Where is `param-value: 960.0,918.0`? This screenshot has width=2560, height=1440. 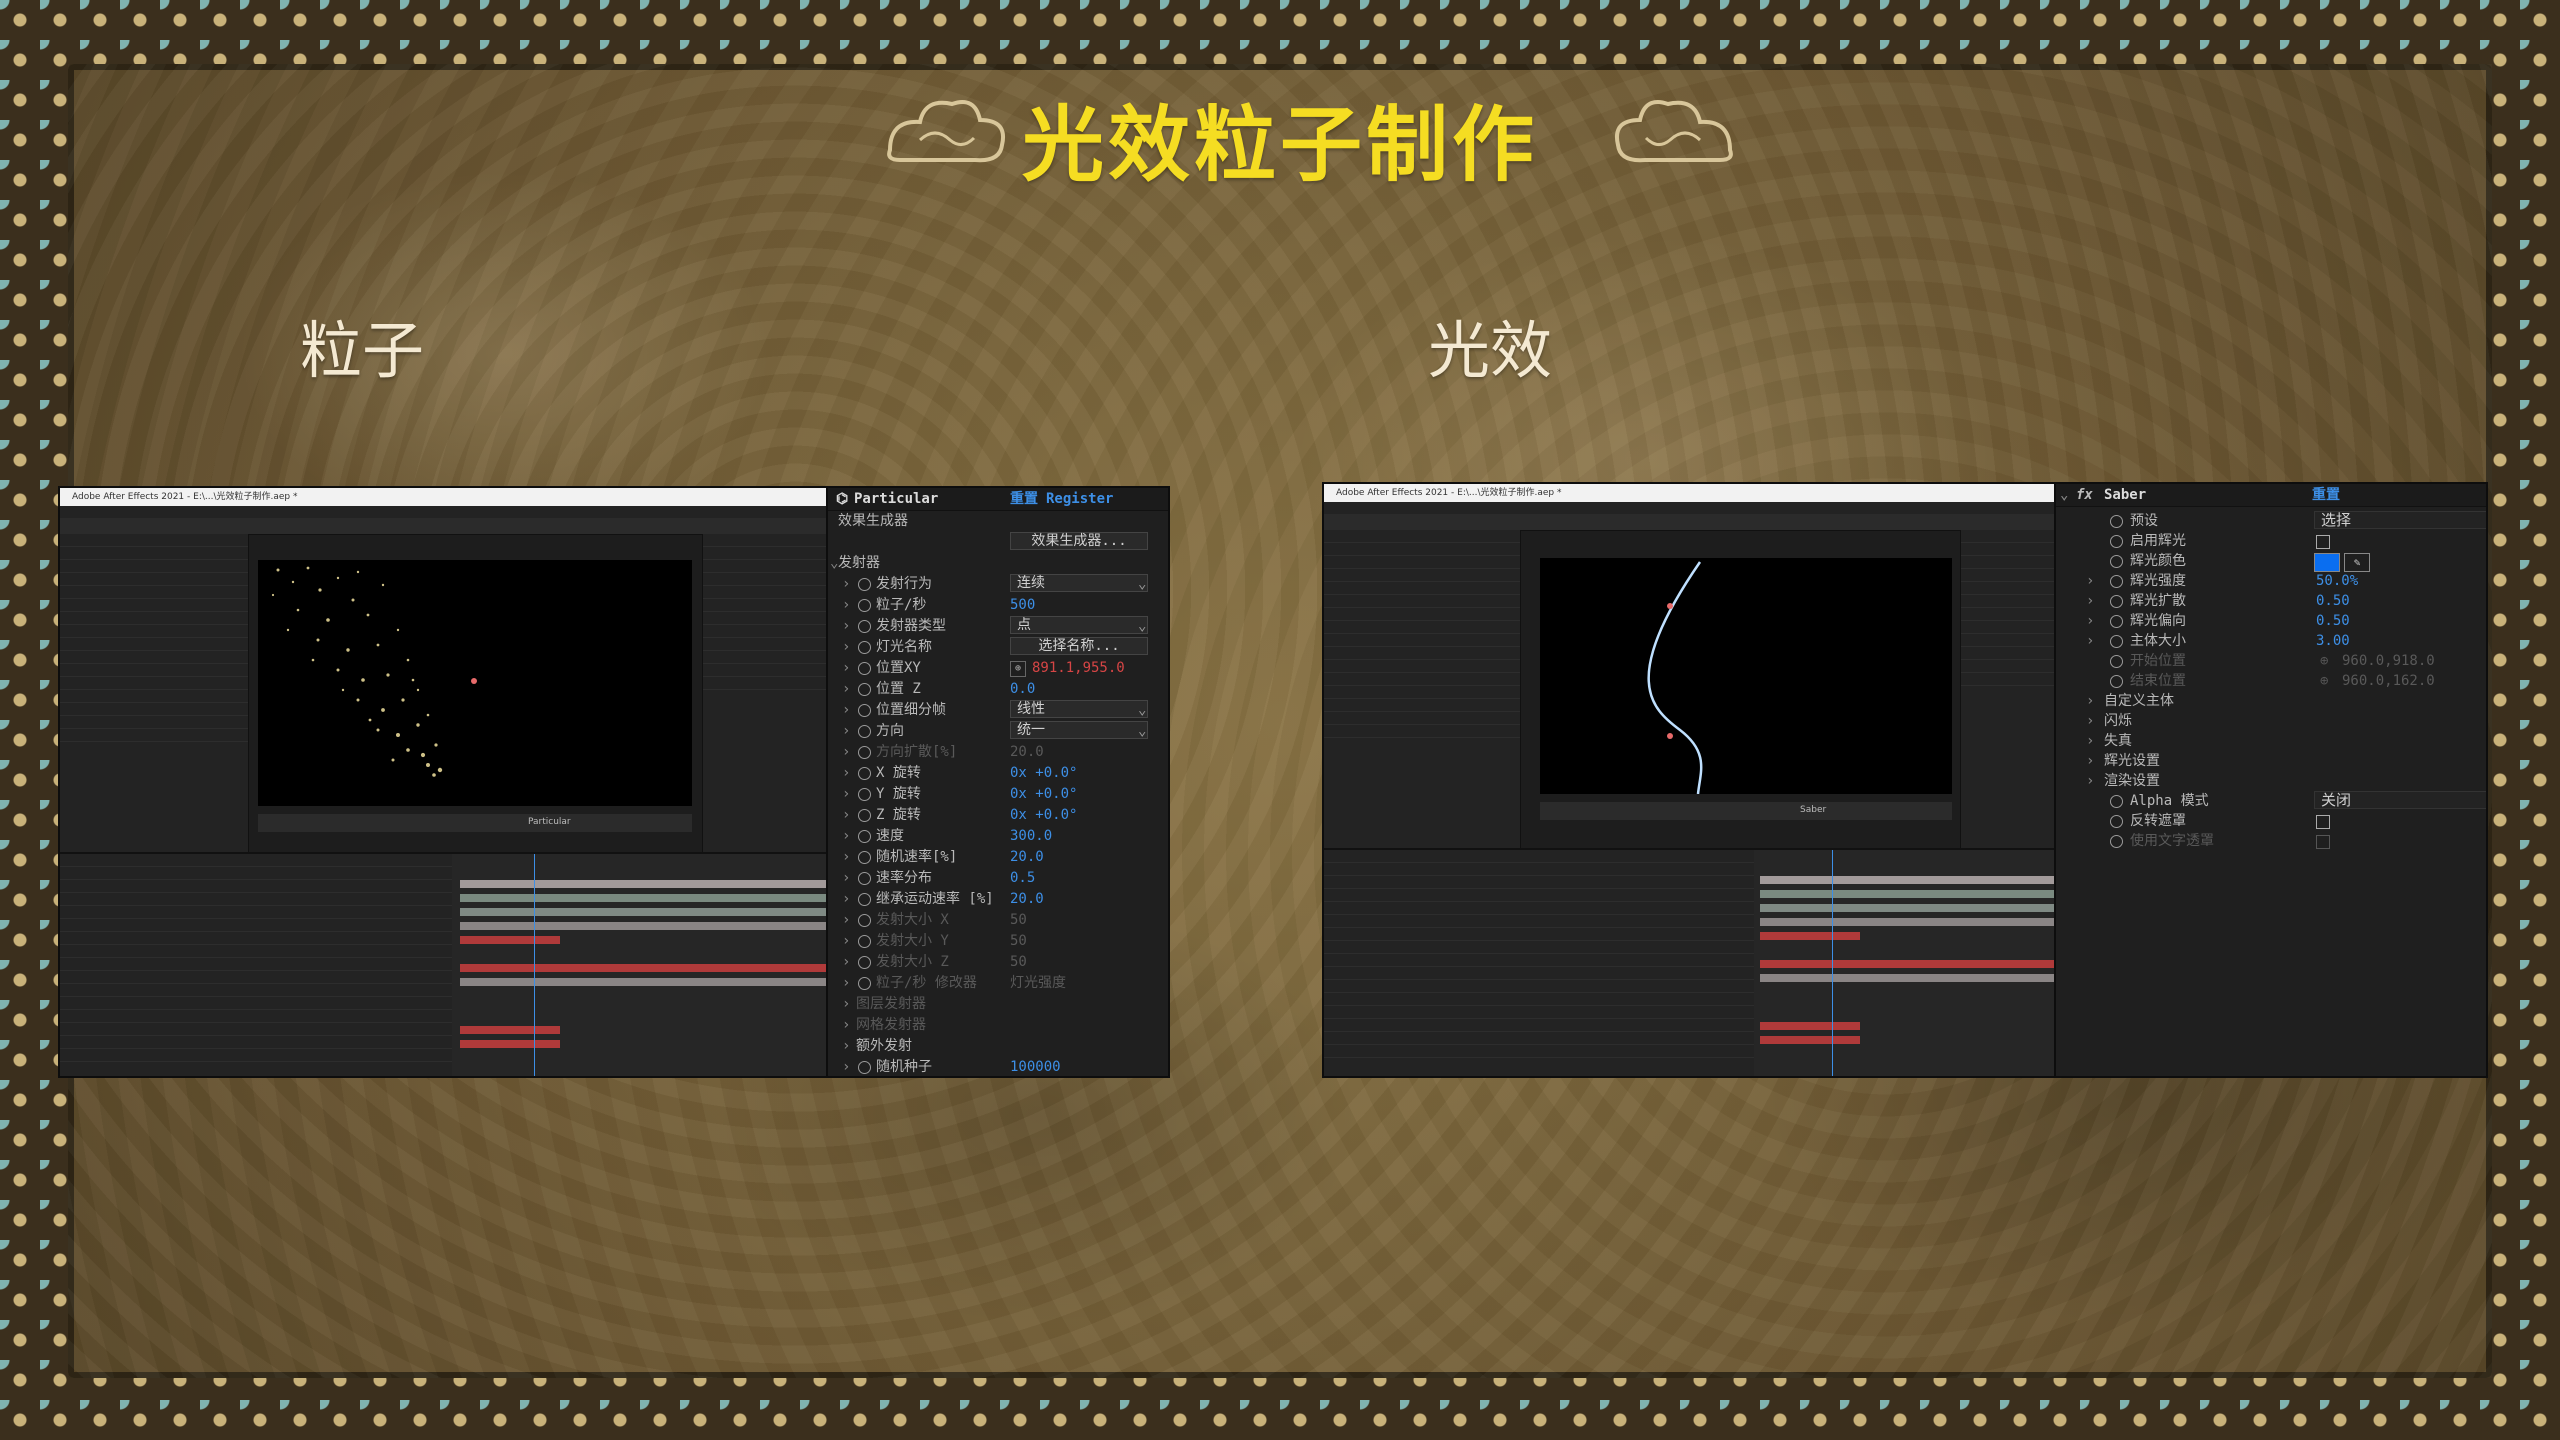
param-value: 960.0,918.0 is located at coordinates (2388, 661).